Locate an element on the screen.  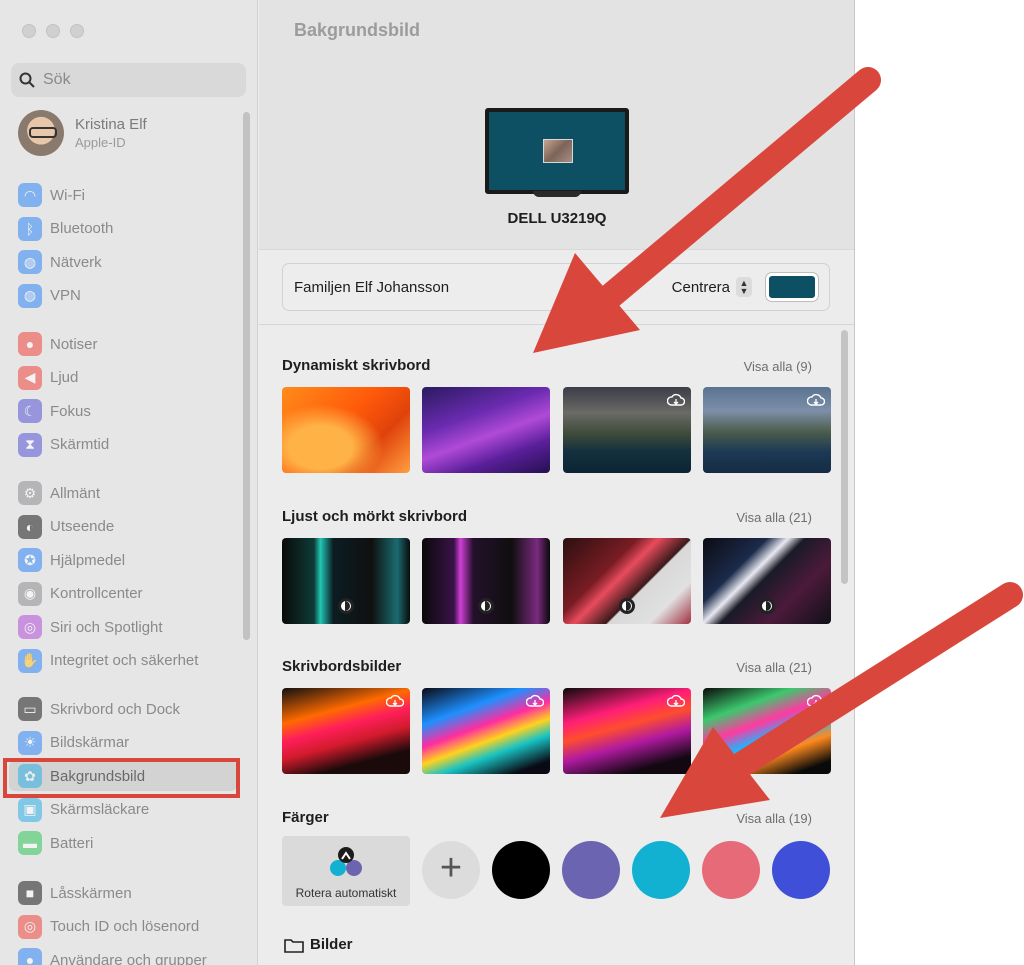
section-title-dynamic: Dynamiskt skrivbord is located at coordinates (356, 365).